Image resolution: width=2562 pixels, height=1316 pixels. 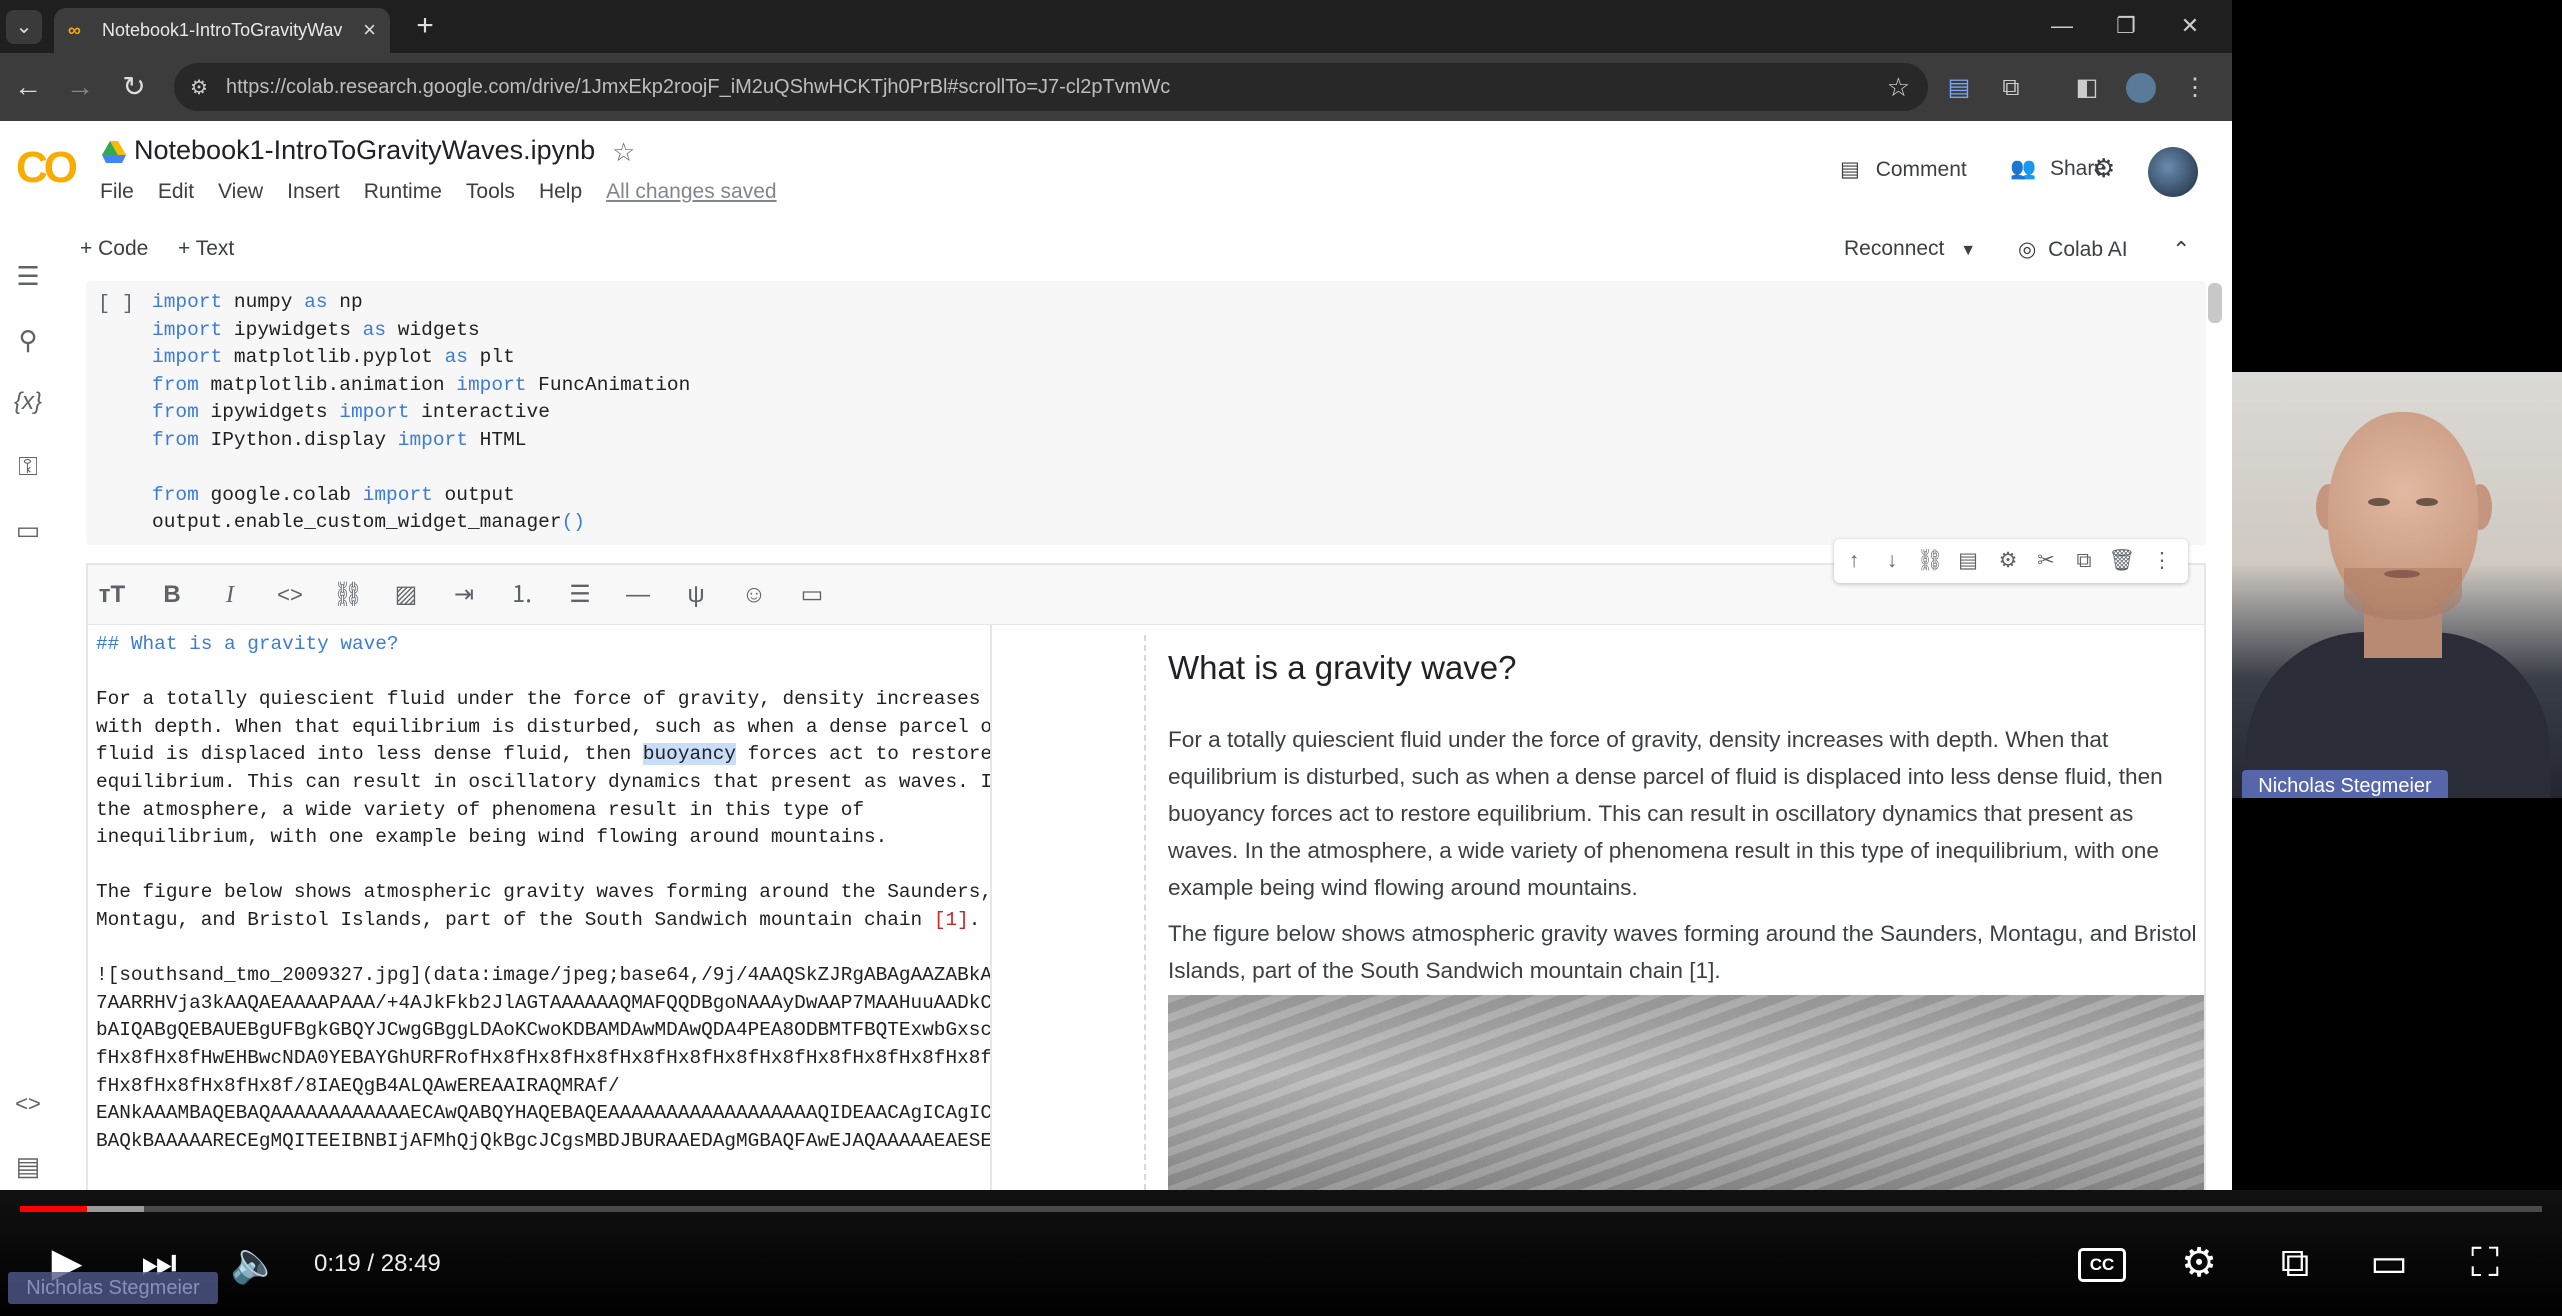 What do you see at coordinates (28, 87) in the screenshot?
I see `back-icon: ←` at bounding box center [28, 87].